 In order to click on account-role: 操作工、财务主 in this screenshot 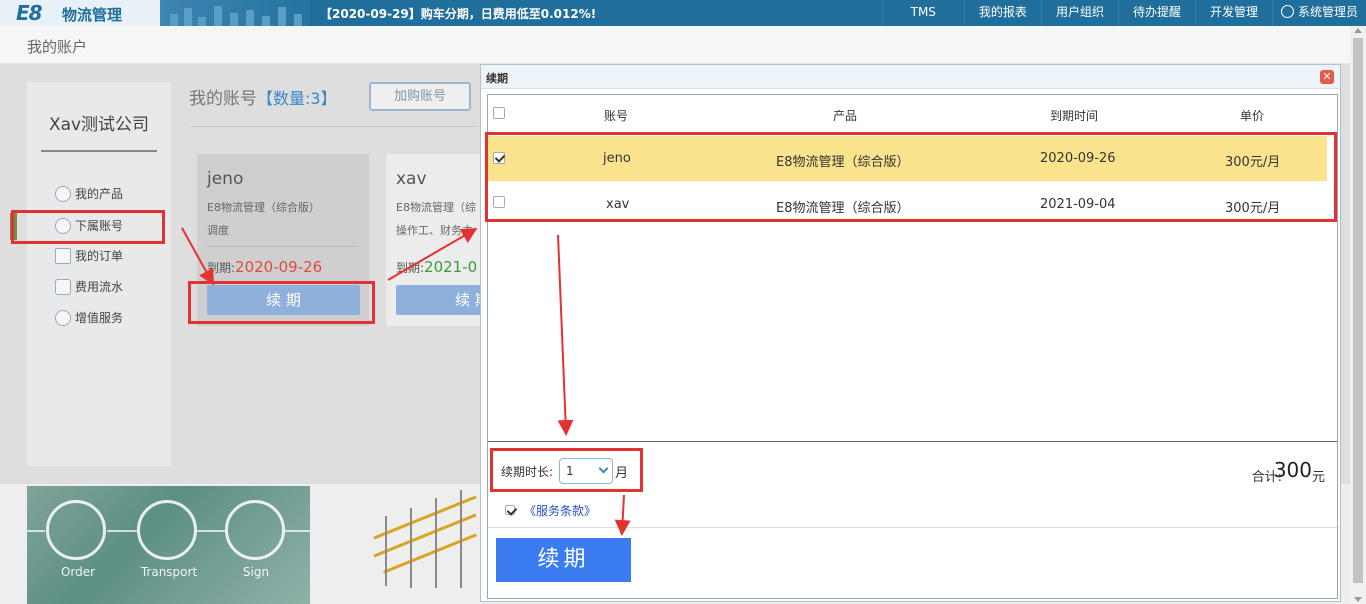, I will do `click(434, 230)`.